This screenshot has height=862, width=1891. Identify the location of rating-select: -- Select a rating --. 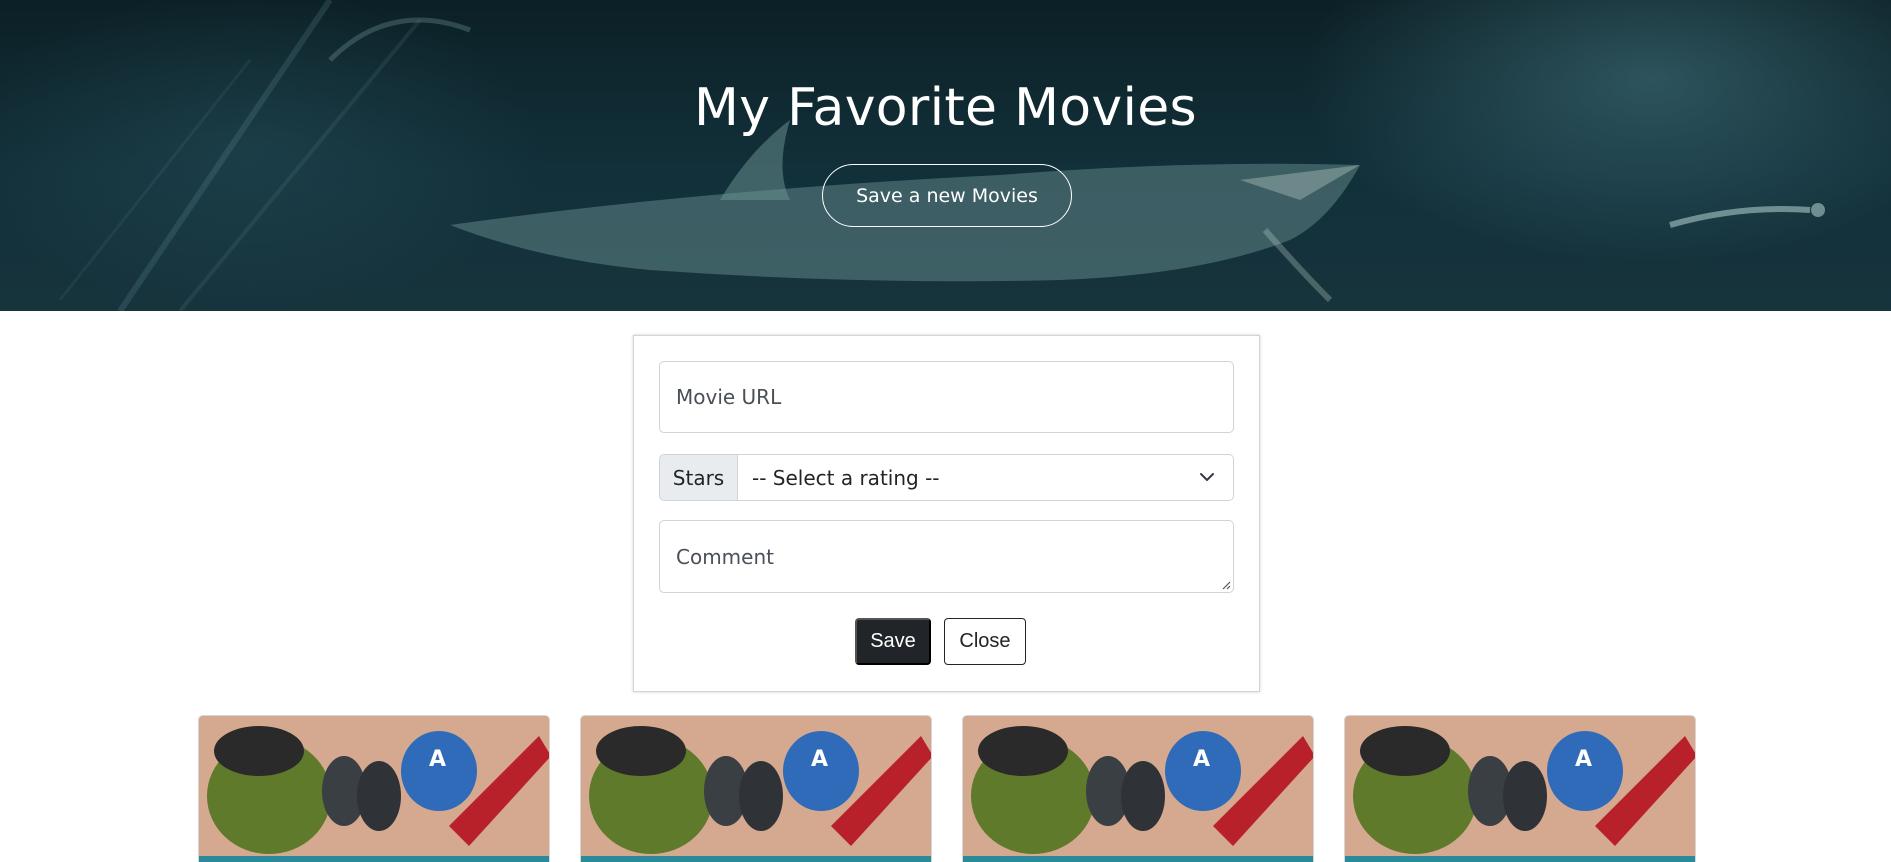
(986, 477).